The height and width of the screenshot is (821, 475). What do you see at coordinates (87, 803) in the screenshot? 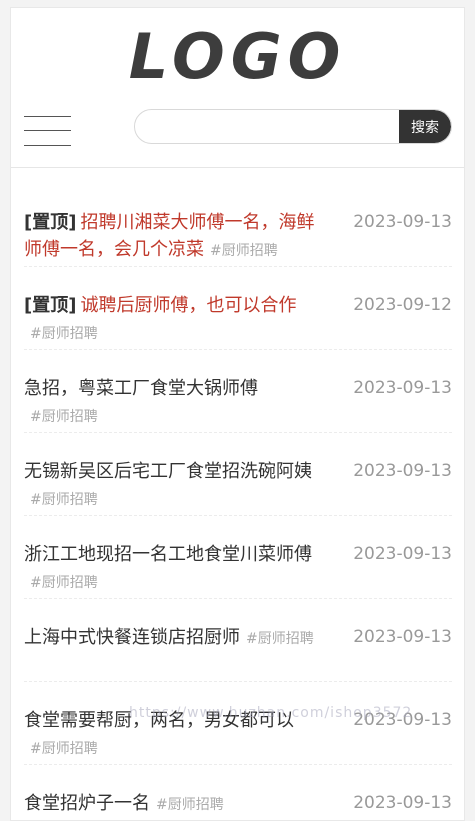
I see `post-title: 食堂招炉子一名` at bounding box center [87, 803].